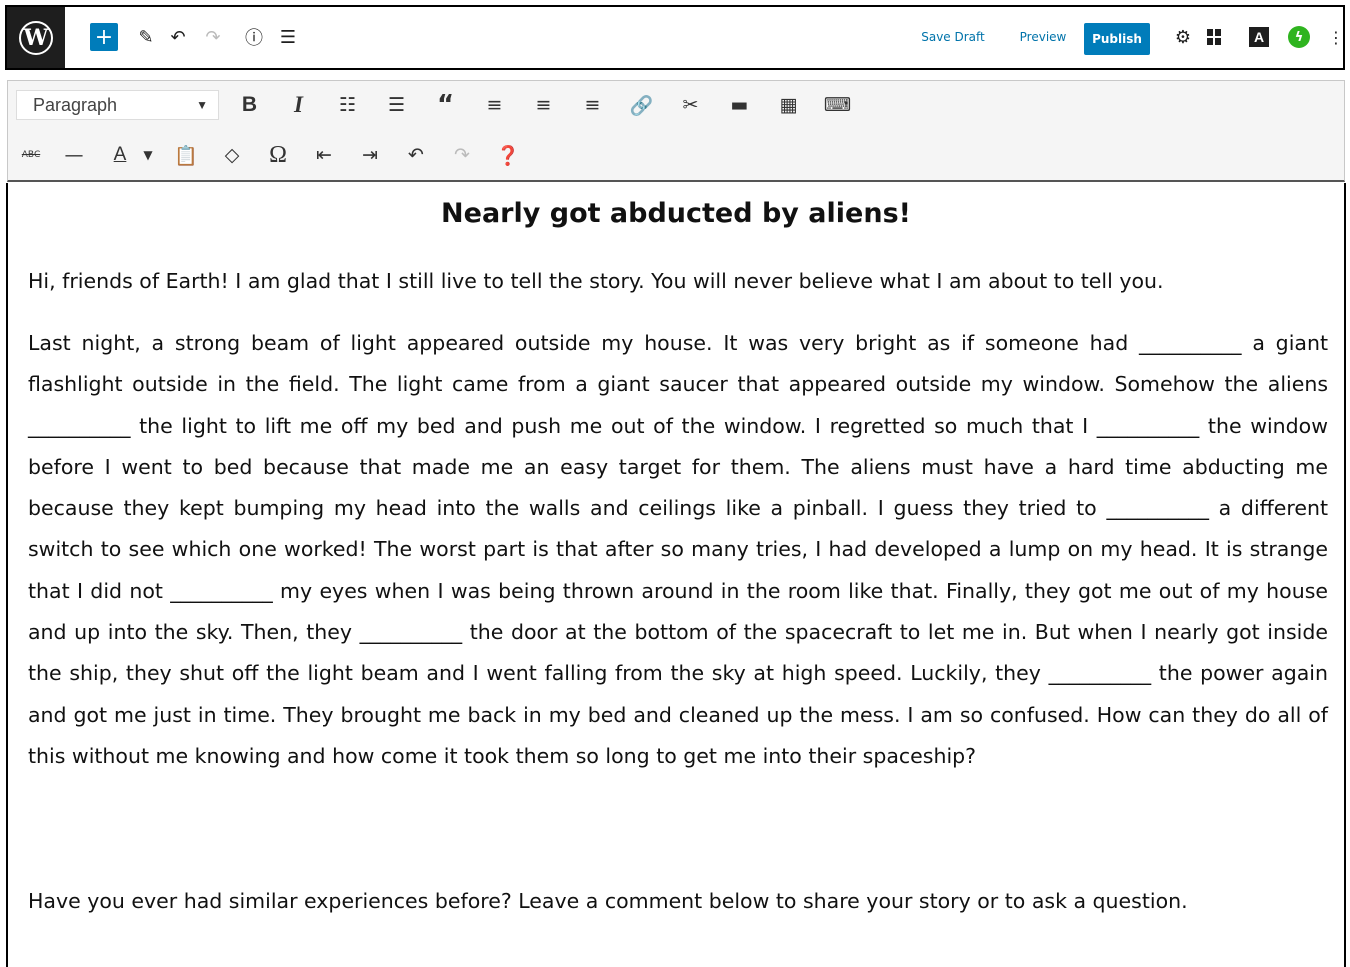 This screenshot has width=1350, height=967. Describe the element at coordinates (690, 105) in the screenshot. I see `remove-link-icon: ✂` at that location.